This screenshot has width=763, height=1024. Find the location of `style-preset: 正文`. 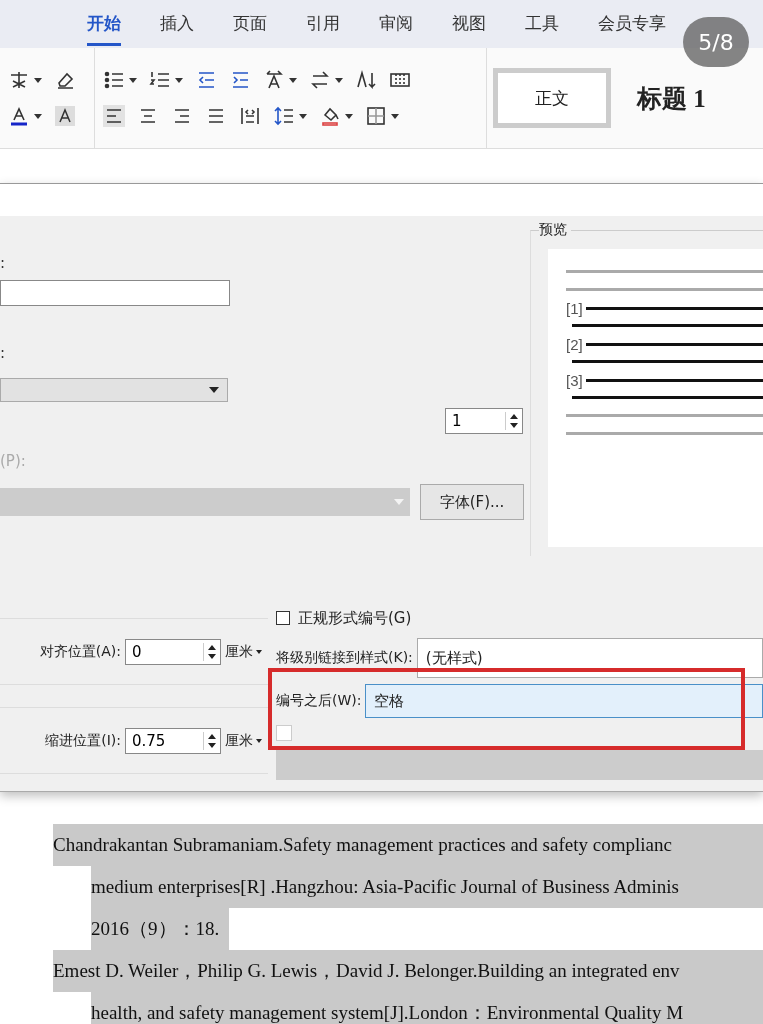

style-preset: 正文 is located at coordinates (552, 98).